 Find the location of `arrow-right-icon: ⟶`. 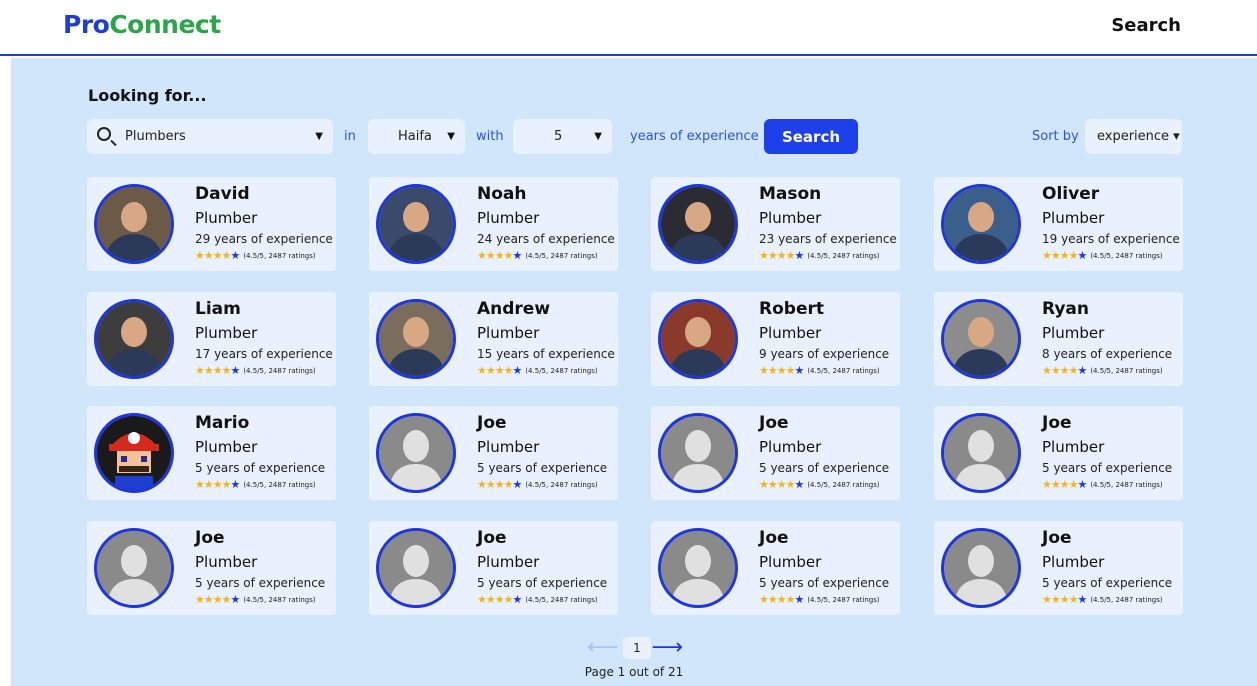

arrow-right-icon: ⟶ is located at coordinates (667, 648).